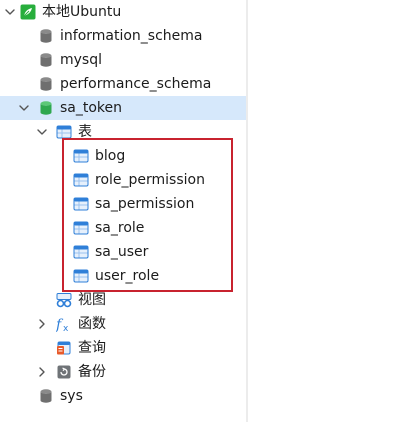  What do you see at coordinates (123, 348) in the screenshot?
I see `tree-item-queries-group: 查询` at bounding box center [123, 348].